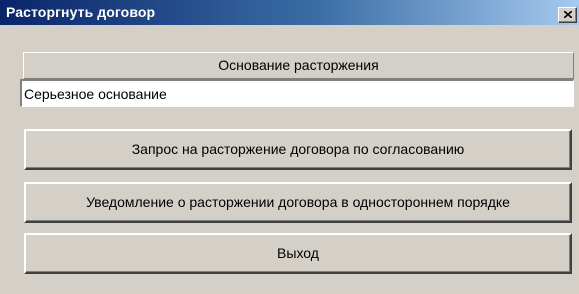 This screenshot has height=294, width=579. What do you see at coordinates (289, 12) in the screenshot?
I see `title-bar: Расторгнуть договор` at bounding box center [289, 12].